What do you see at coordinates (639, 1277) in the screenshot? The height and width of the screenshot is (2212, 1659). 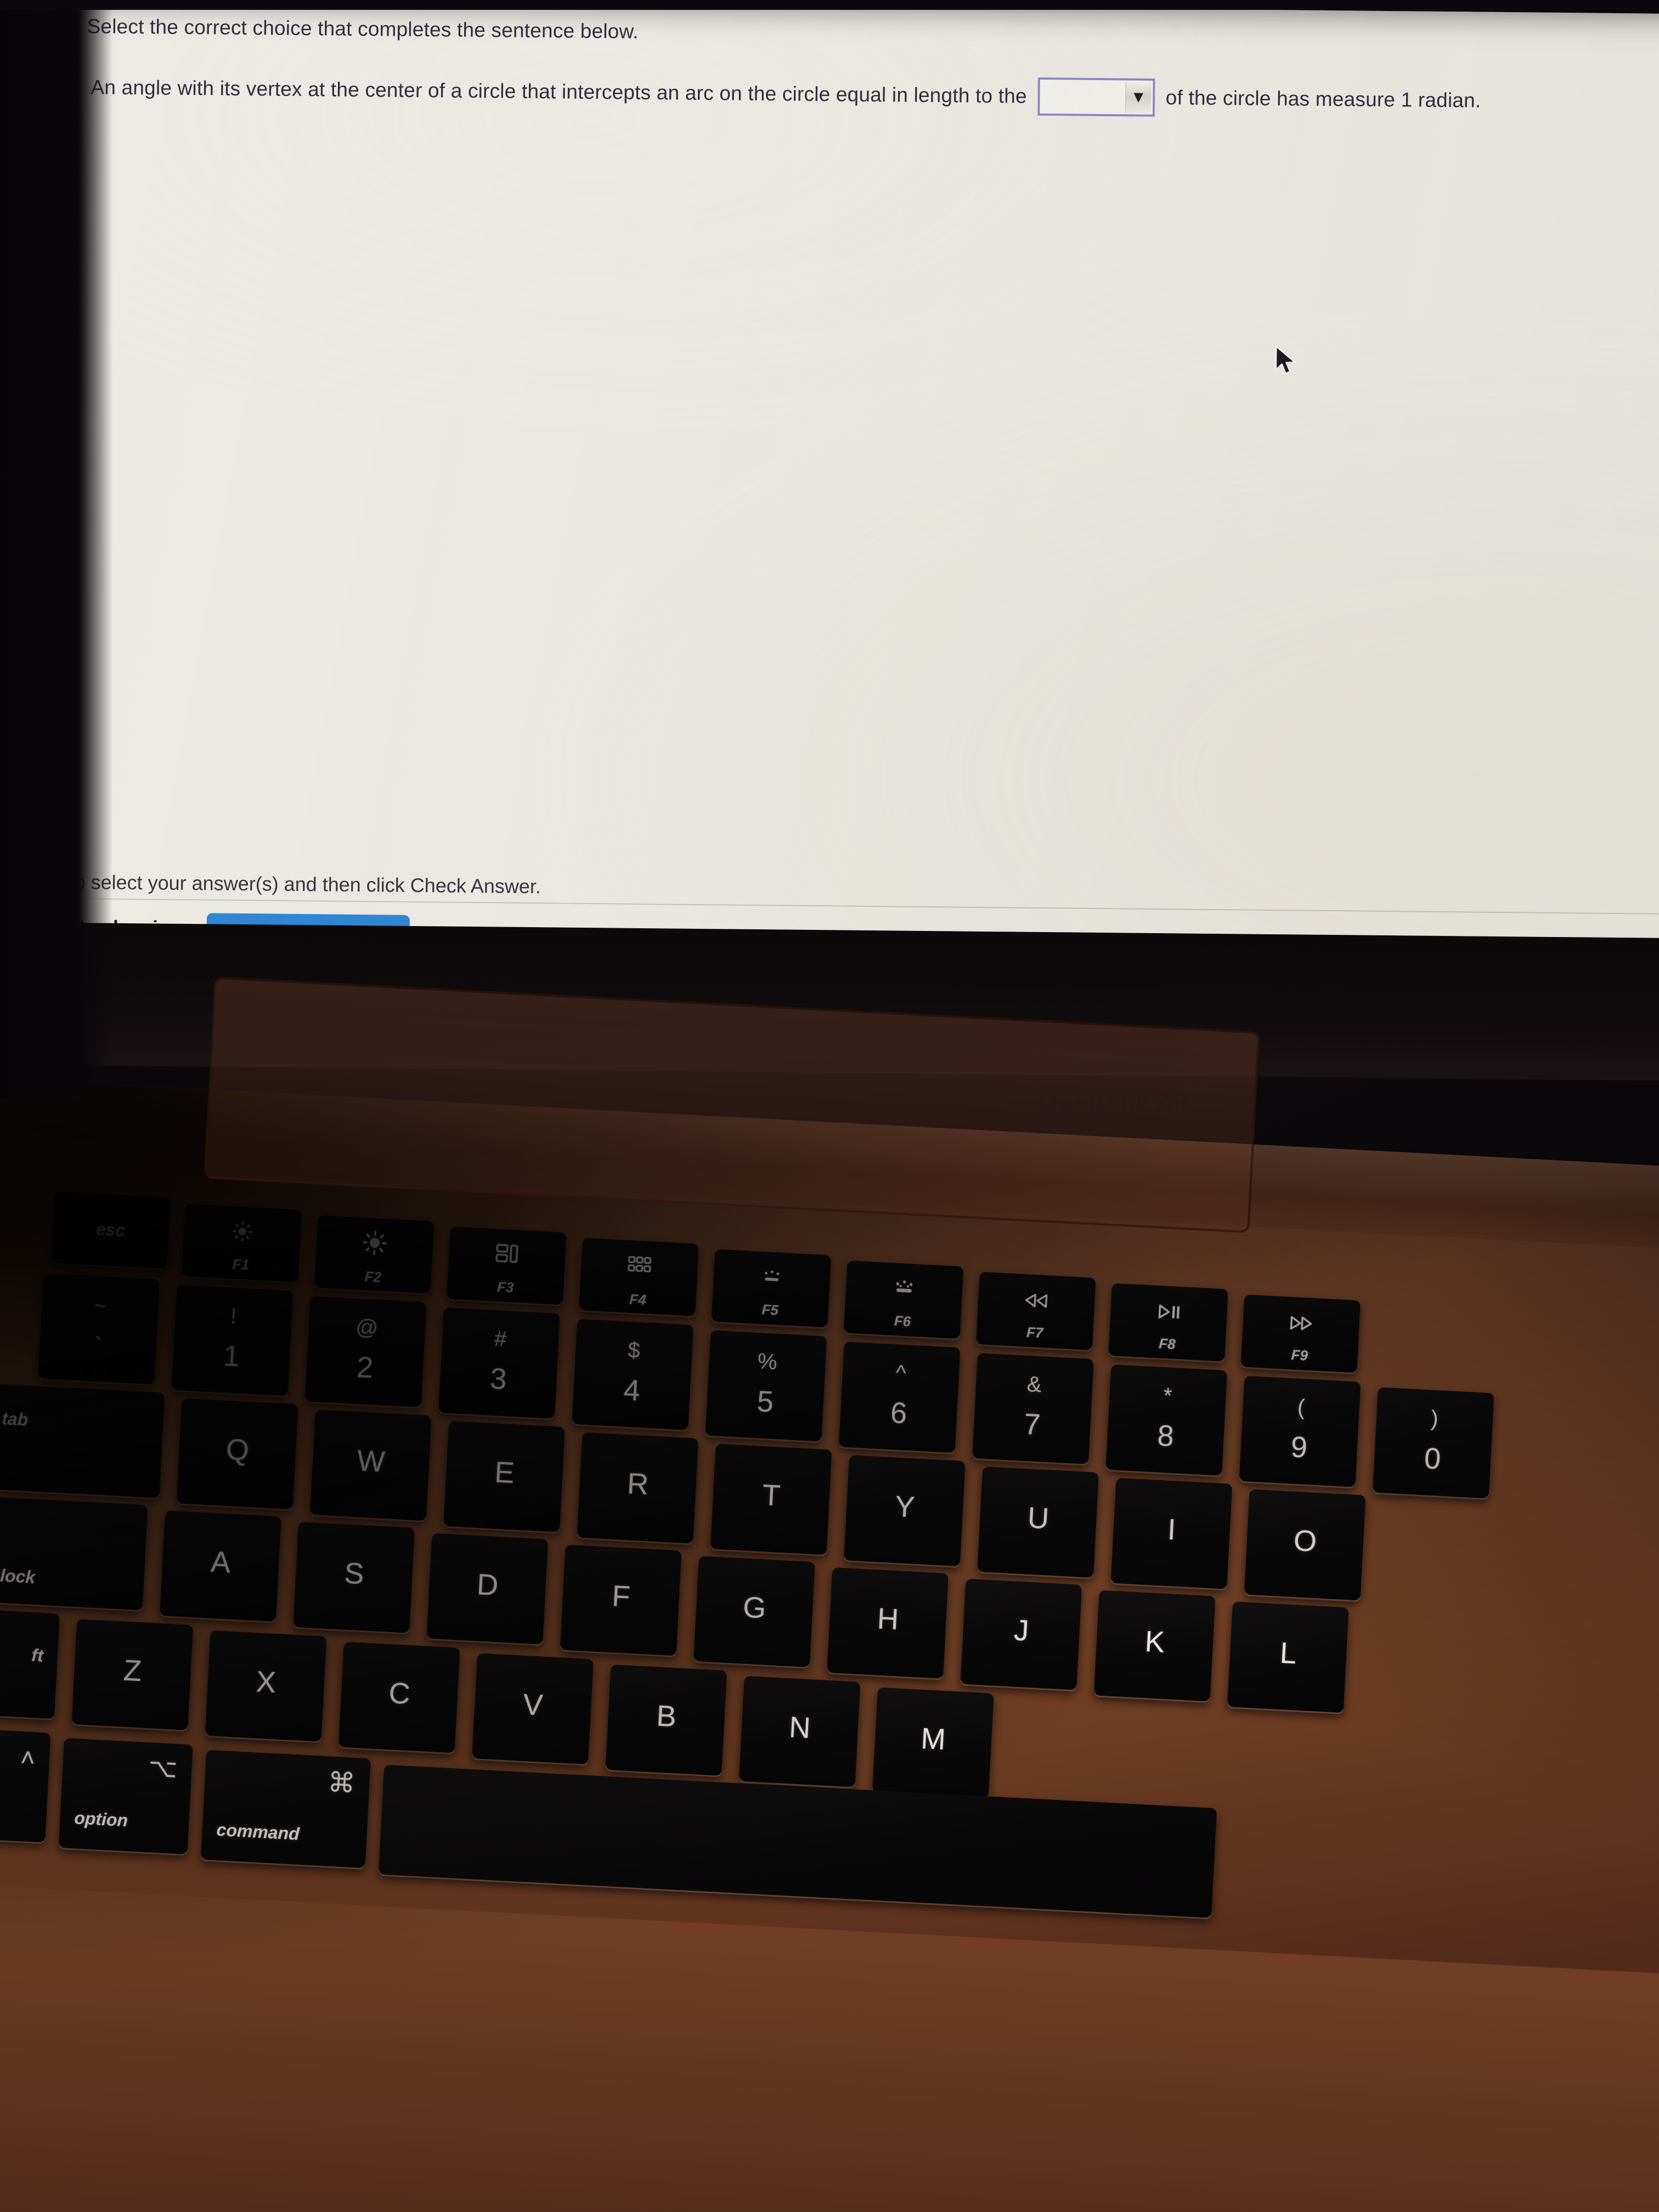 I see `key-f4: F4` at bounding box center [639, 1277].